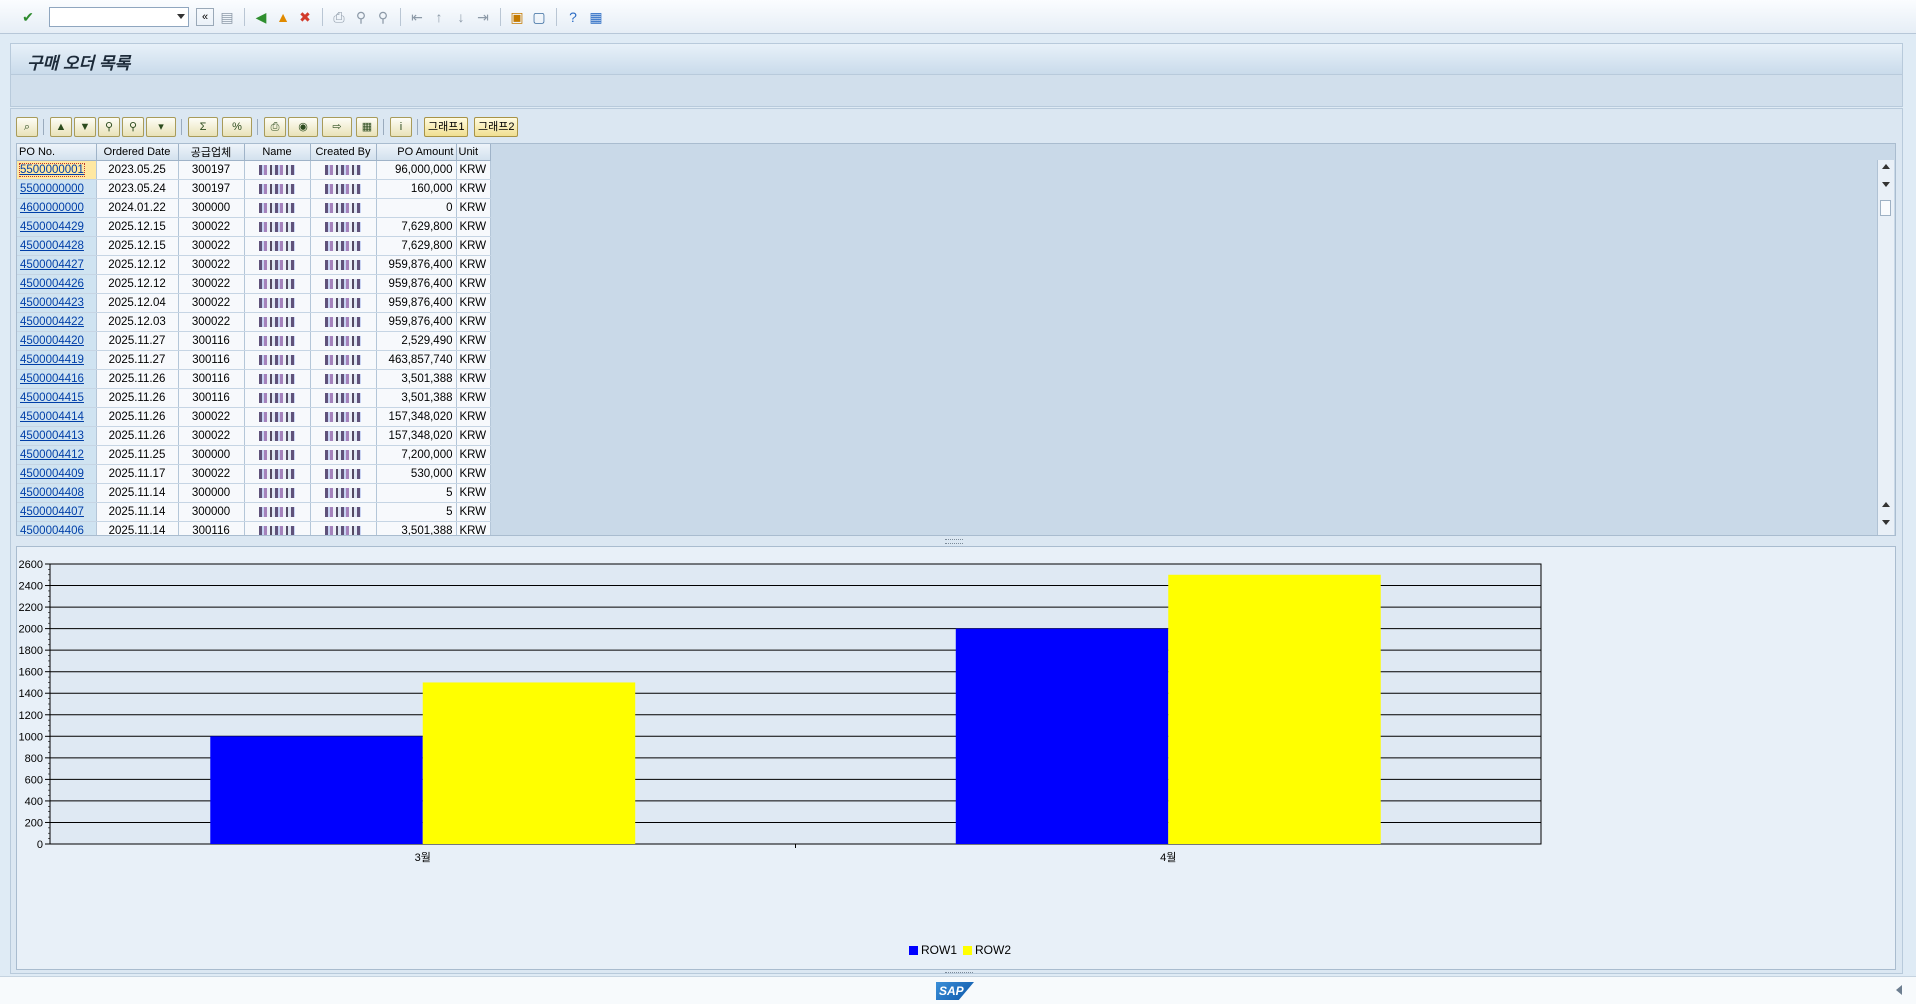  What do you see at coordinates (517, 17) in the screenshot?
I see `new-session-icon: ▣` at bounding box center [517, 17].